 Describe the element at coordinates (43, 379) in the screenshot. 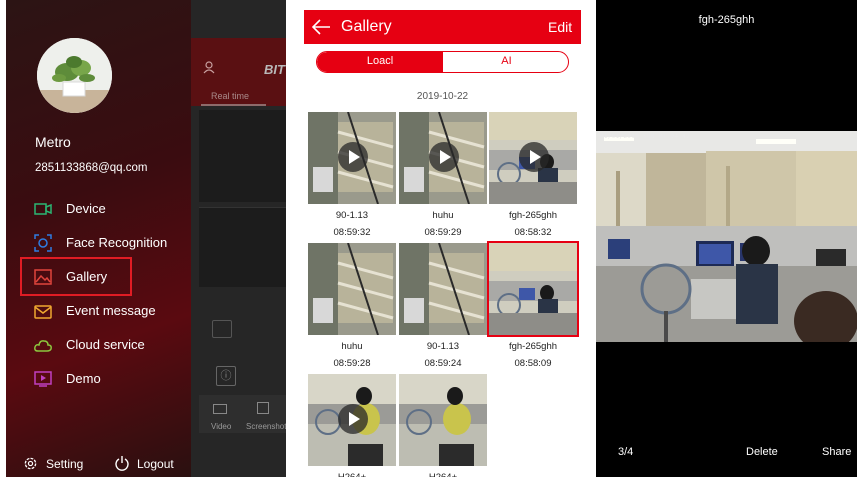

I see `play-screen-icon` at that location.